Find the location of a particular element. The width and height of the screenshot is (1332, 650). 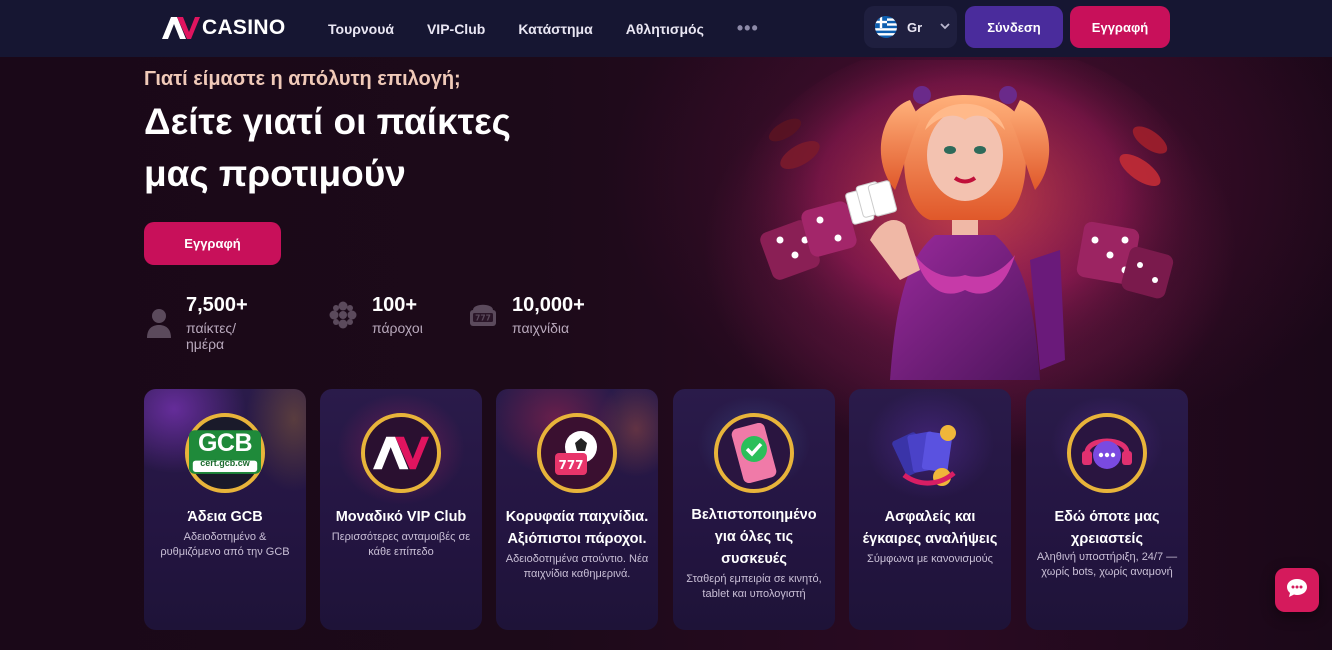

stat-label: παίκτες/ημέρα is located at coordinates (211, 336).